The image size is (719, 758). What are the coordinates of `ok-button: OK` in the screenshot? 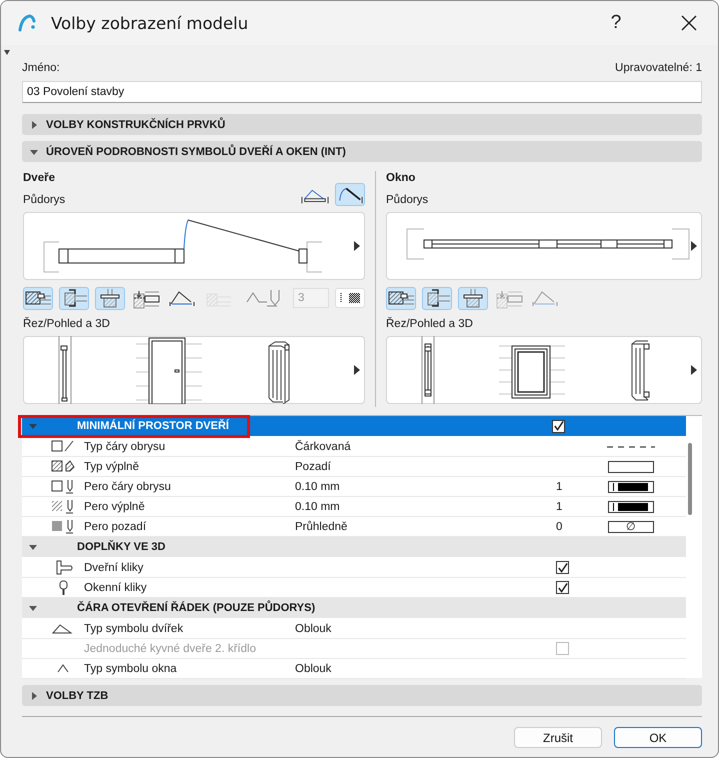 It's located at (658, 737).